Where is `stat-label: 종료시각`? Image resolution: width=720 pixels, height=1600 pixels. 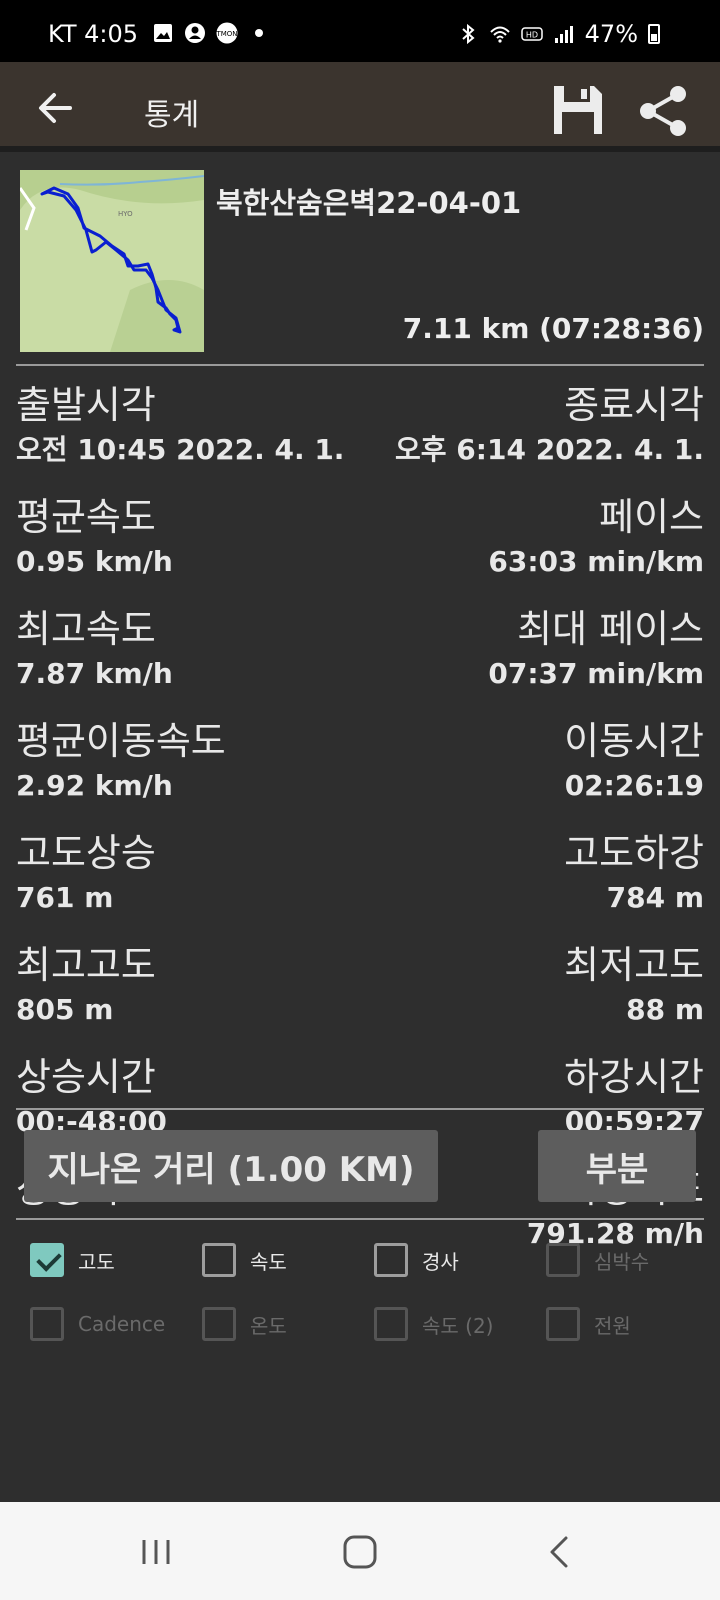 stat-label: 종료시각 is located at coordinates (634, 405).